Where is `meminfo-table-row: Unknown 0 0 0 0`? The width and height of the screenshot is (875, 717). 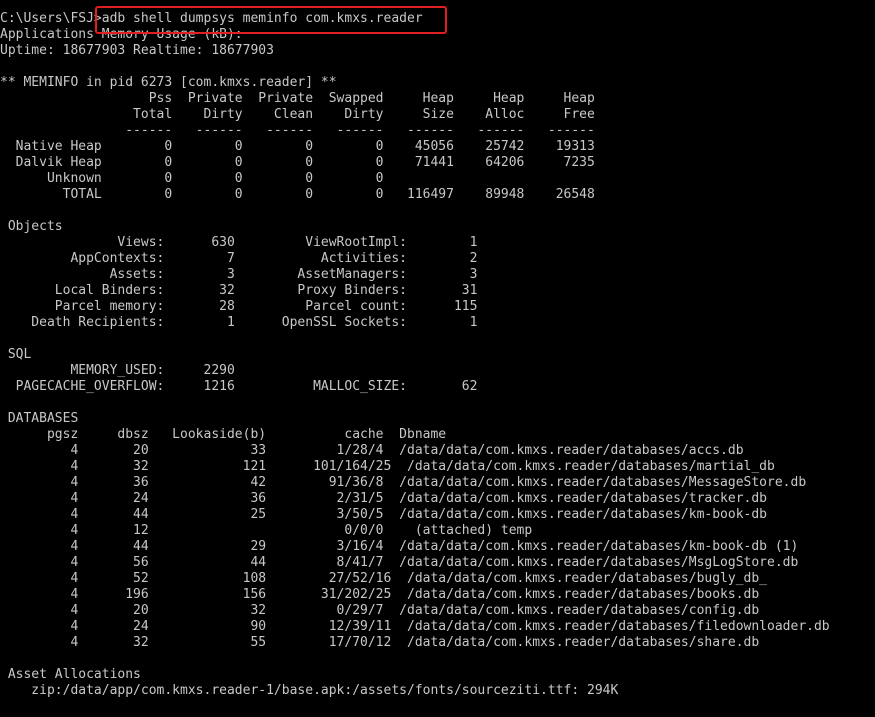
meminfo-table-row: Unknown 0 0 0 0 is located at coordinates (192, 178).